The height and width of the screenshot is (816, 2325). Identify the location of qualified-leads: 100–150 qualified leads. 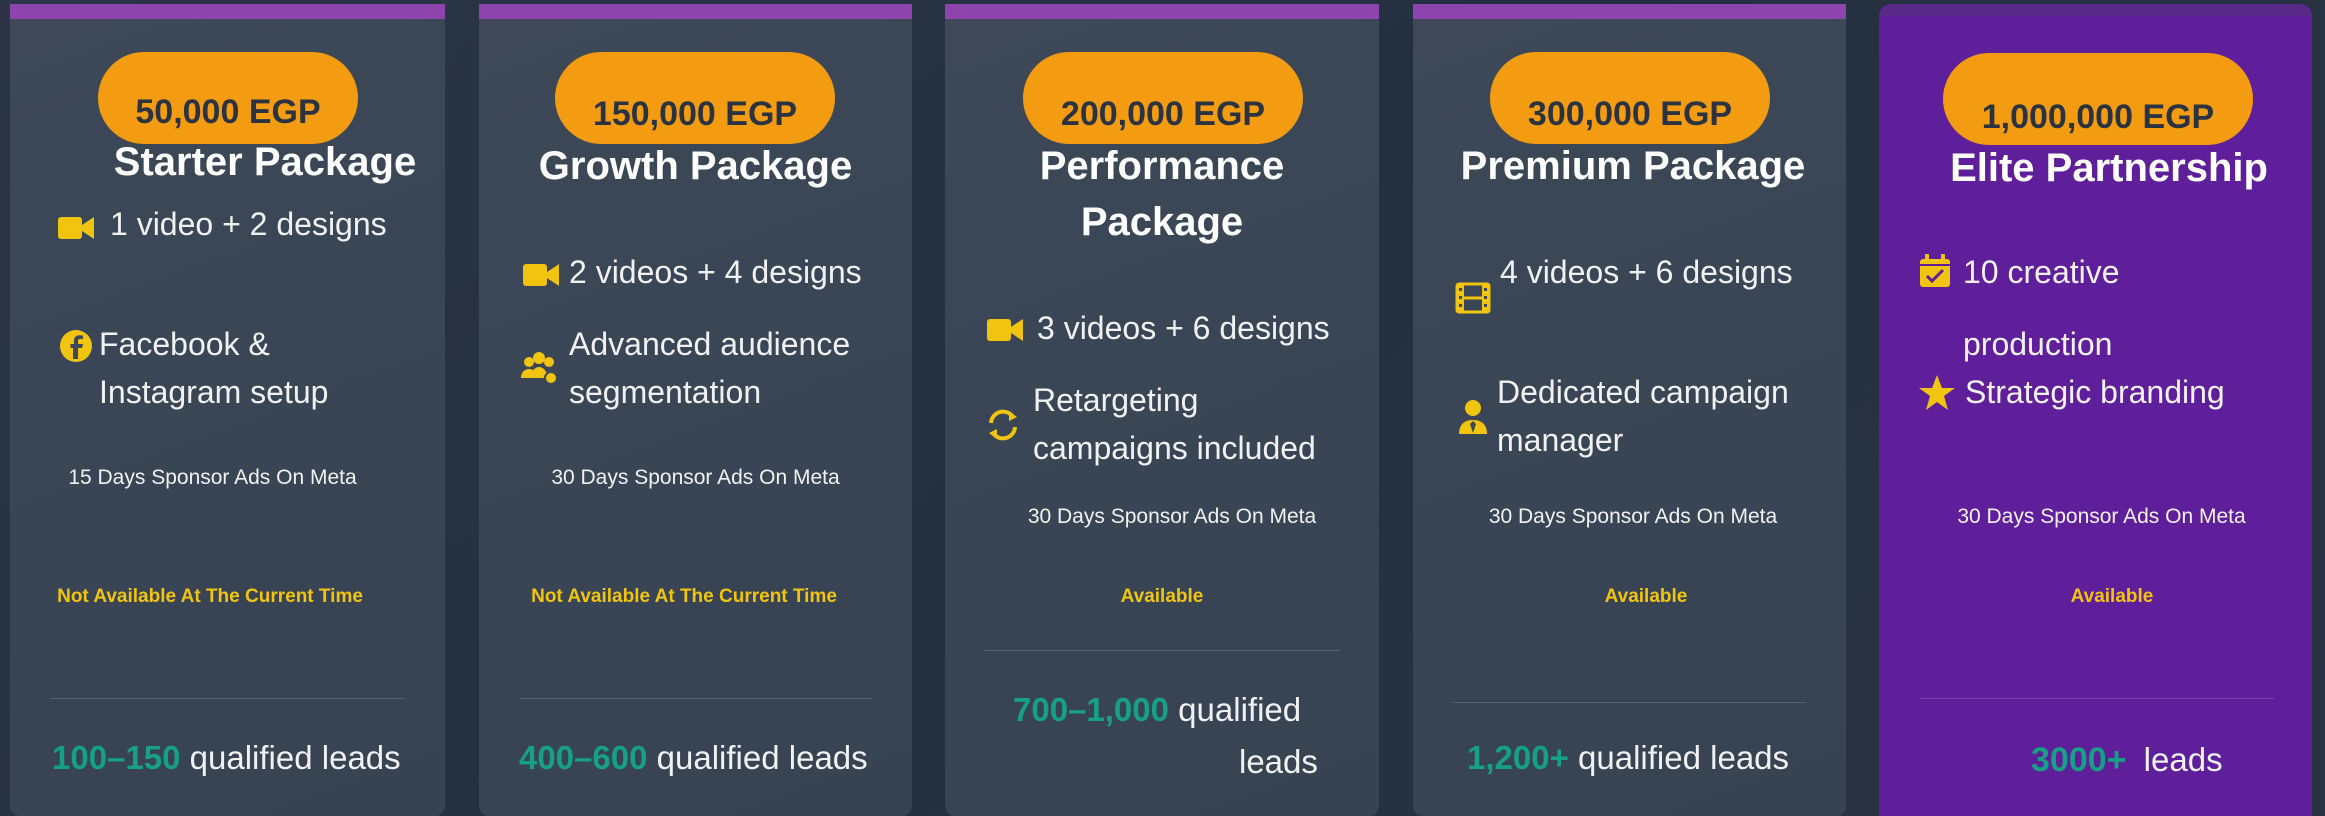
(226, 758).